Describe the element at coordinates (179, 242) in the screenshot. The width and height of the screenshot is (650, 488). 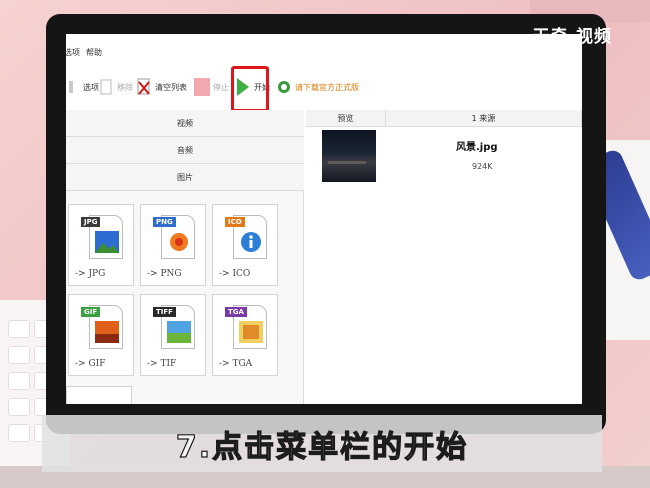
I see `flower-icon` at that location.